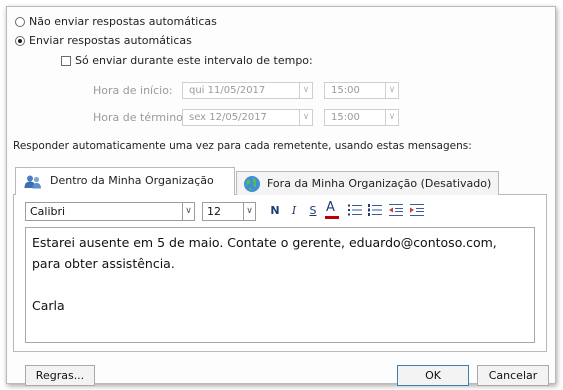 The image size is (563, 390). Describe the element at coordinates (140, 117) in the screenshot. I see `end-time-label: Hora de término:` at that location.